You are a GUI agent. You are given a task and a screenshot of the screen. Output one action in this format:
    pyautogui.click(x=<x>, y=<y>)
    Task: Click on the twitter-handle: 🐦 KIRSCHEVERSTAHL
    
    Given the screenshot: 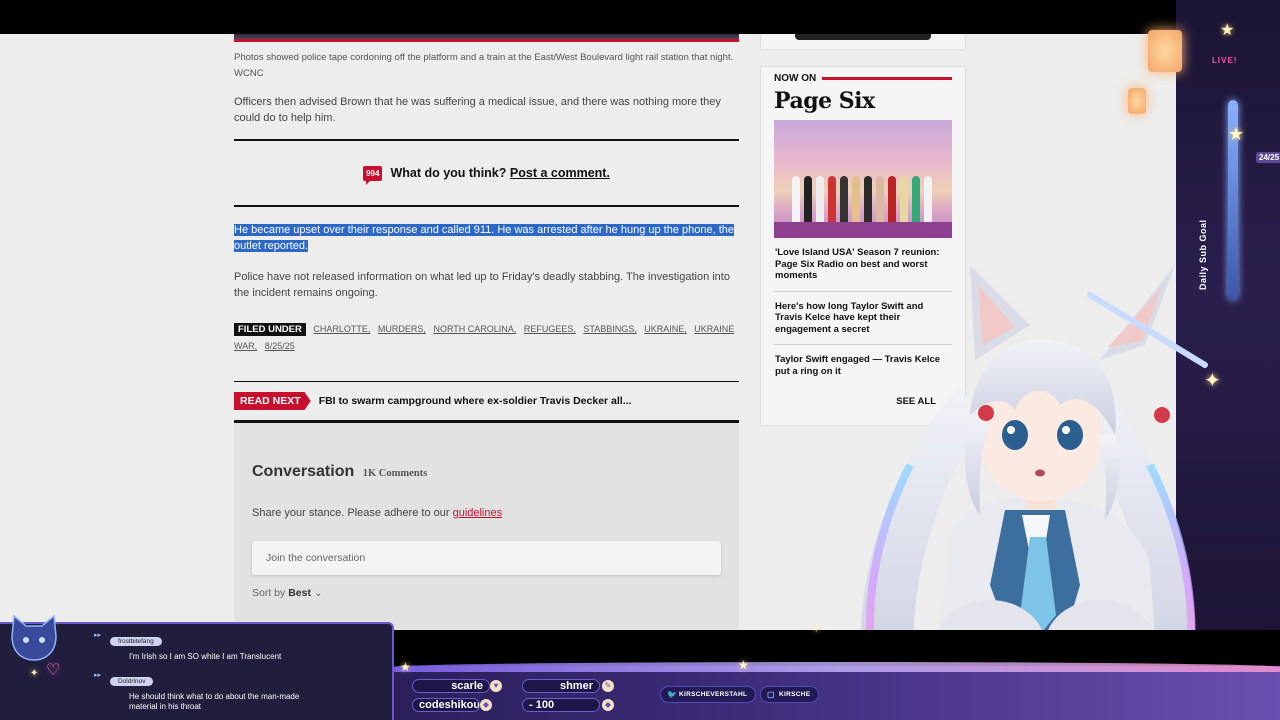 What is the action you would take?
    pyautogui.click(x=708, y=694)
    